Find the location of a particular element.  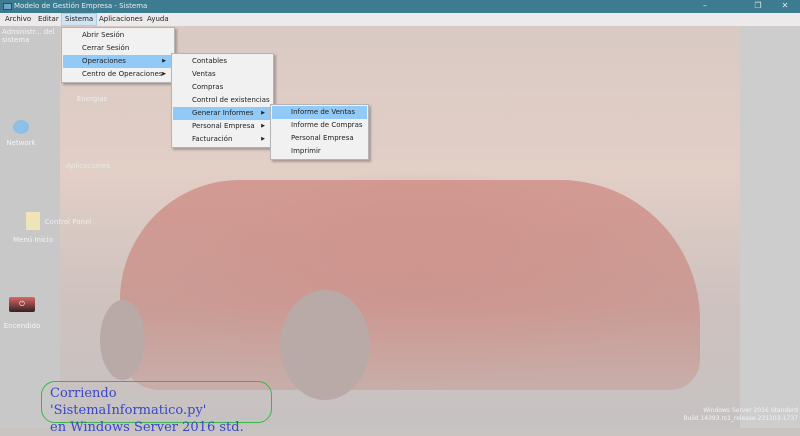

menu-item-personal-empresa: Personal Empresa ▶ is located at coordinates (222, 126).